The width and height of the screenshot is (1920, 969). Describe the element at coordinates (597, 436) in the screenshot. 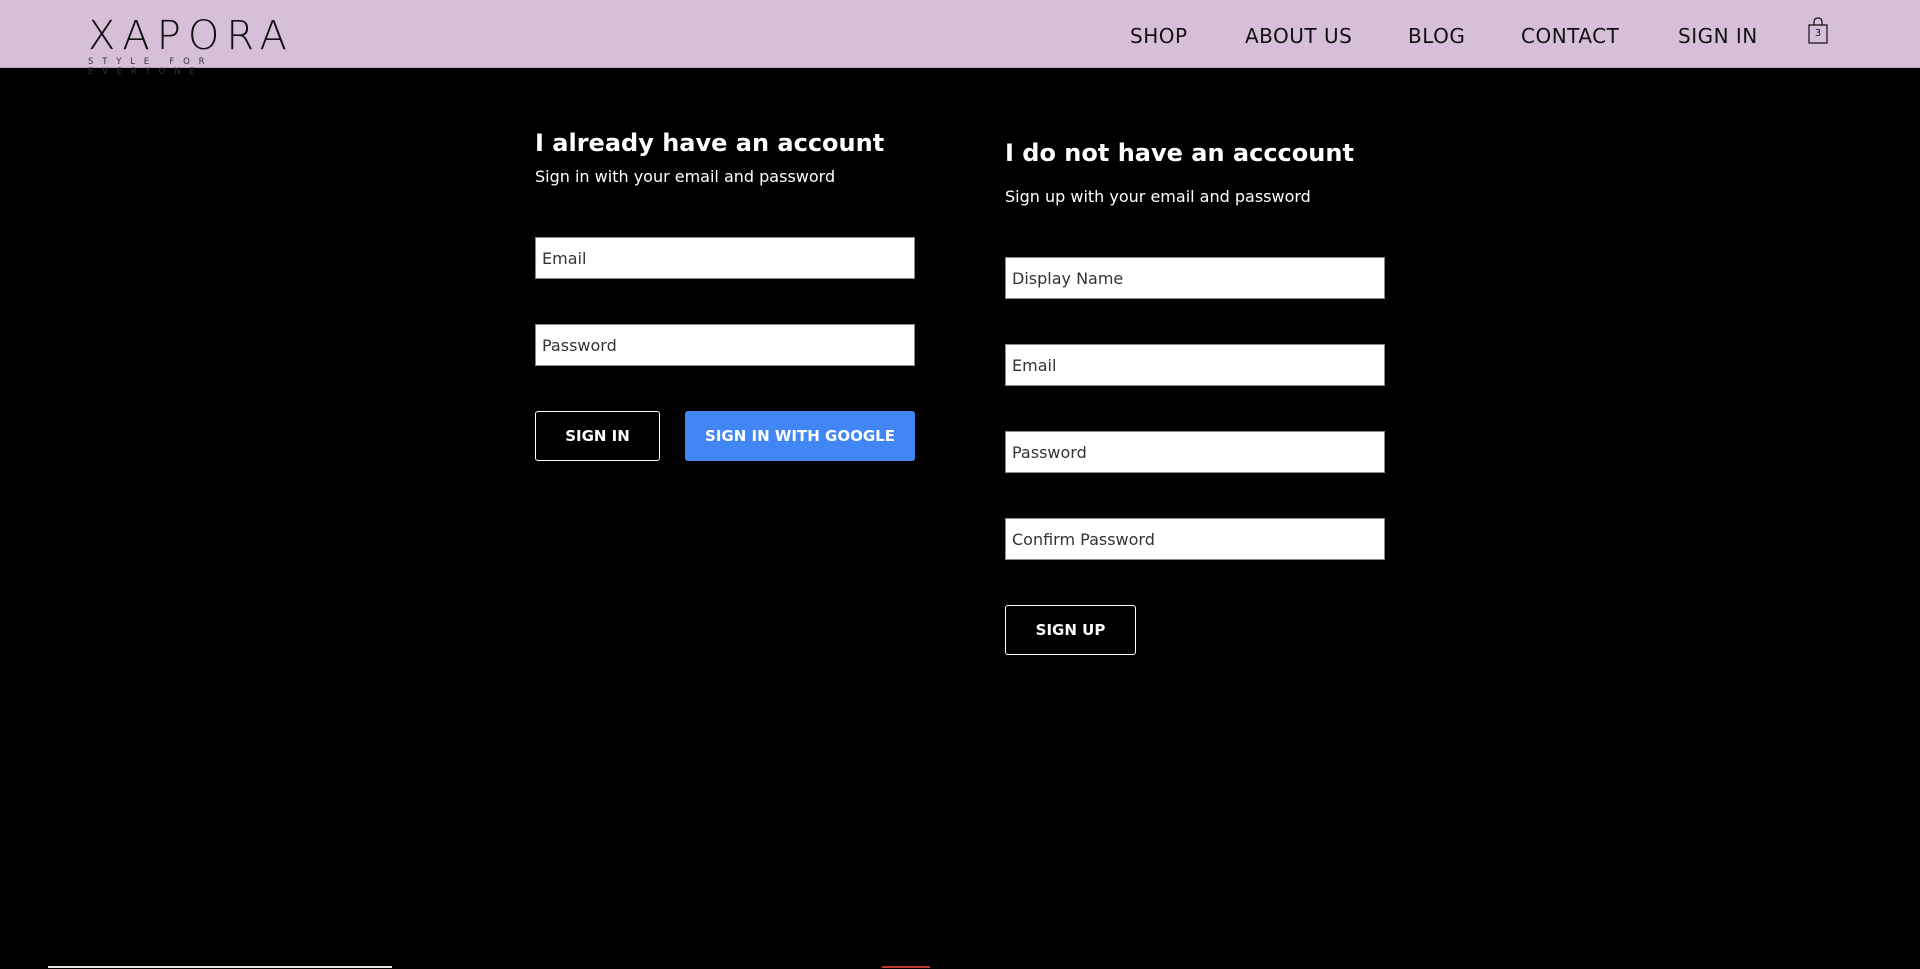

I see `sign-in-button: SIGN IN` at that location.